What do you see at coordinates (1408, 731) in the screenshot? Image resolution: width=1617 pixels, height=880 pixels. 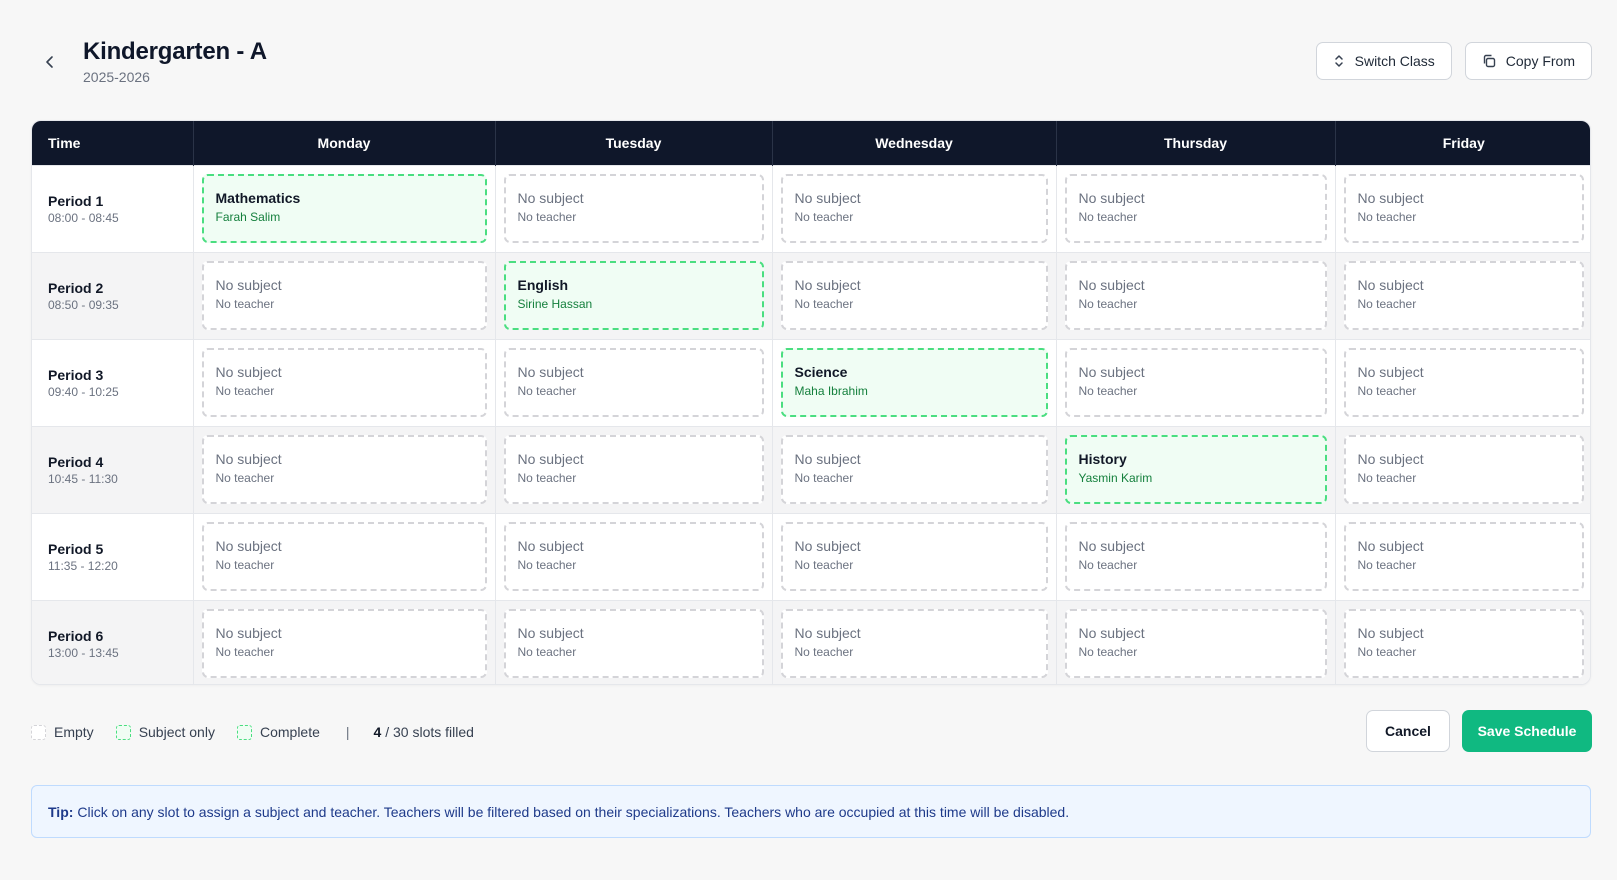 I see `cancel-button: Cancel` at bounding box center [1408, 731].